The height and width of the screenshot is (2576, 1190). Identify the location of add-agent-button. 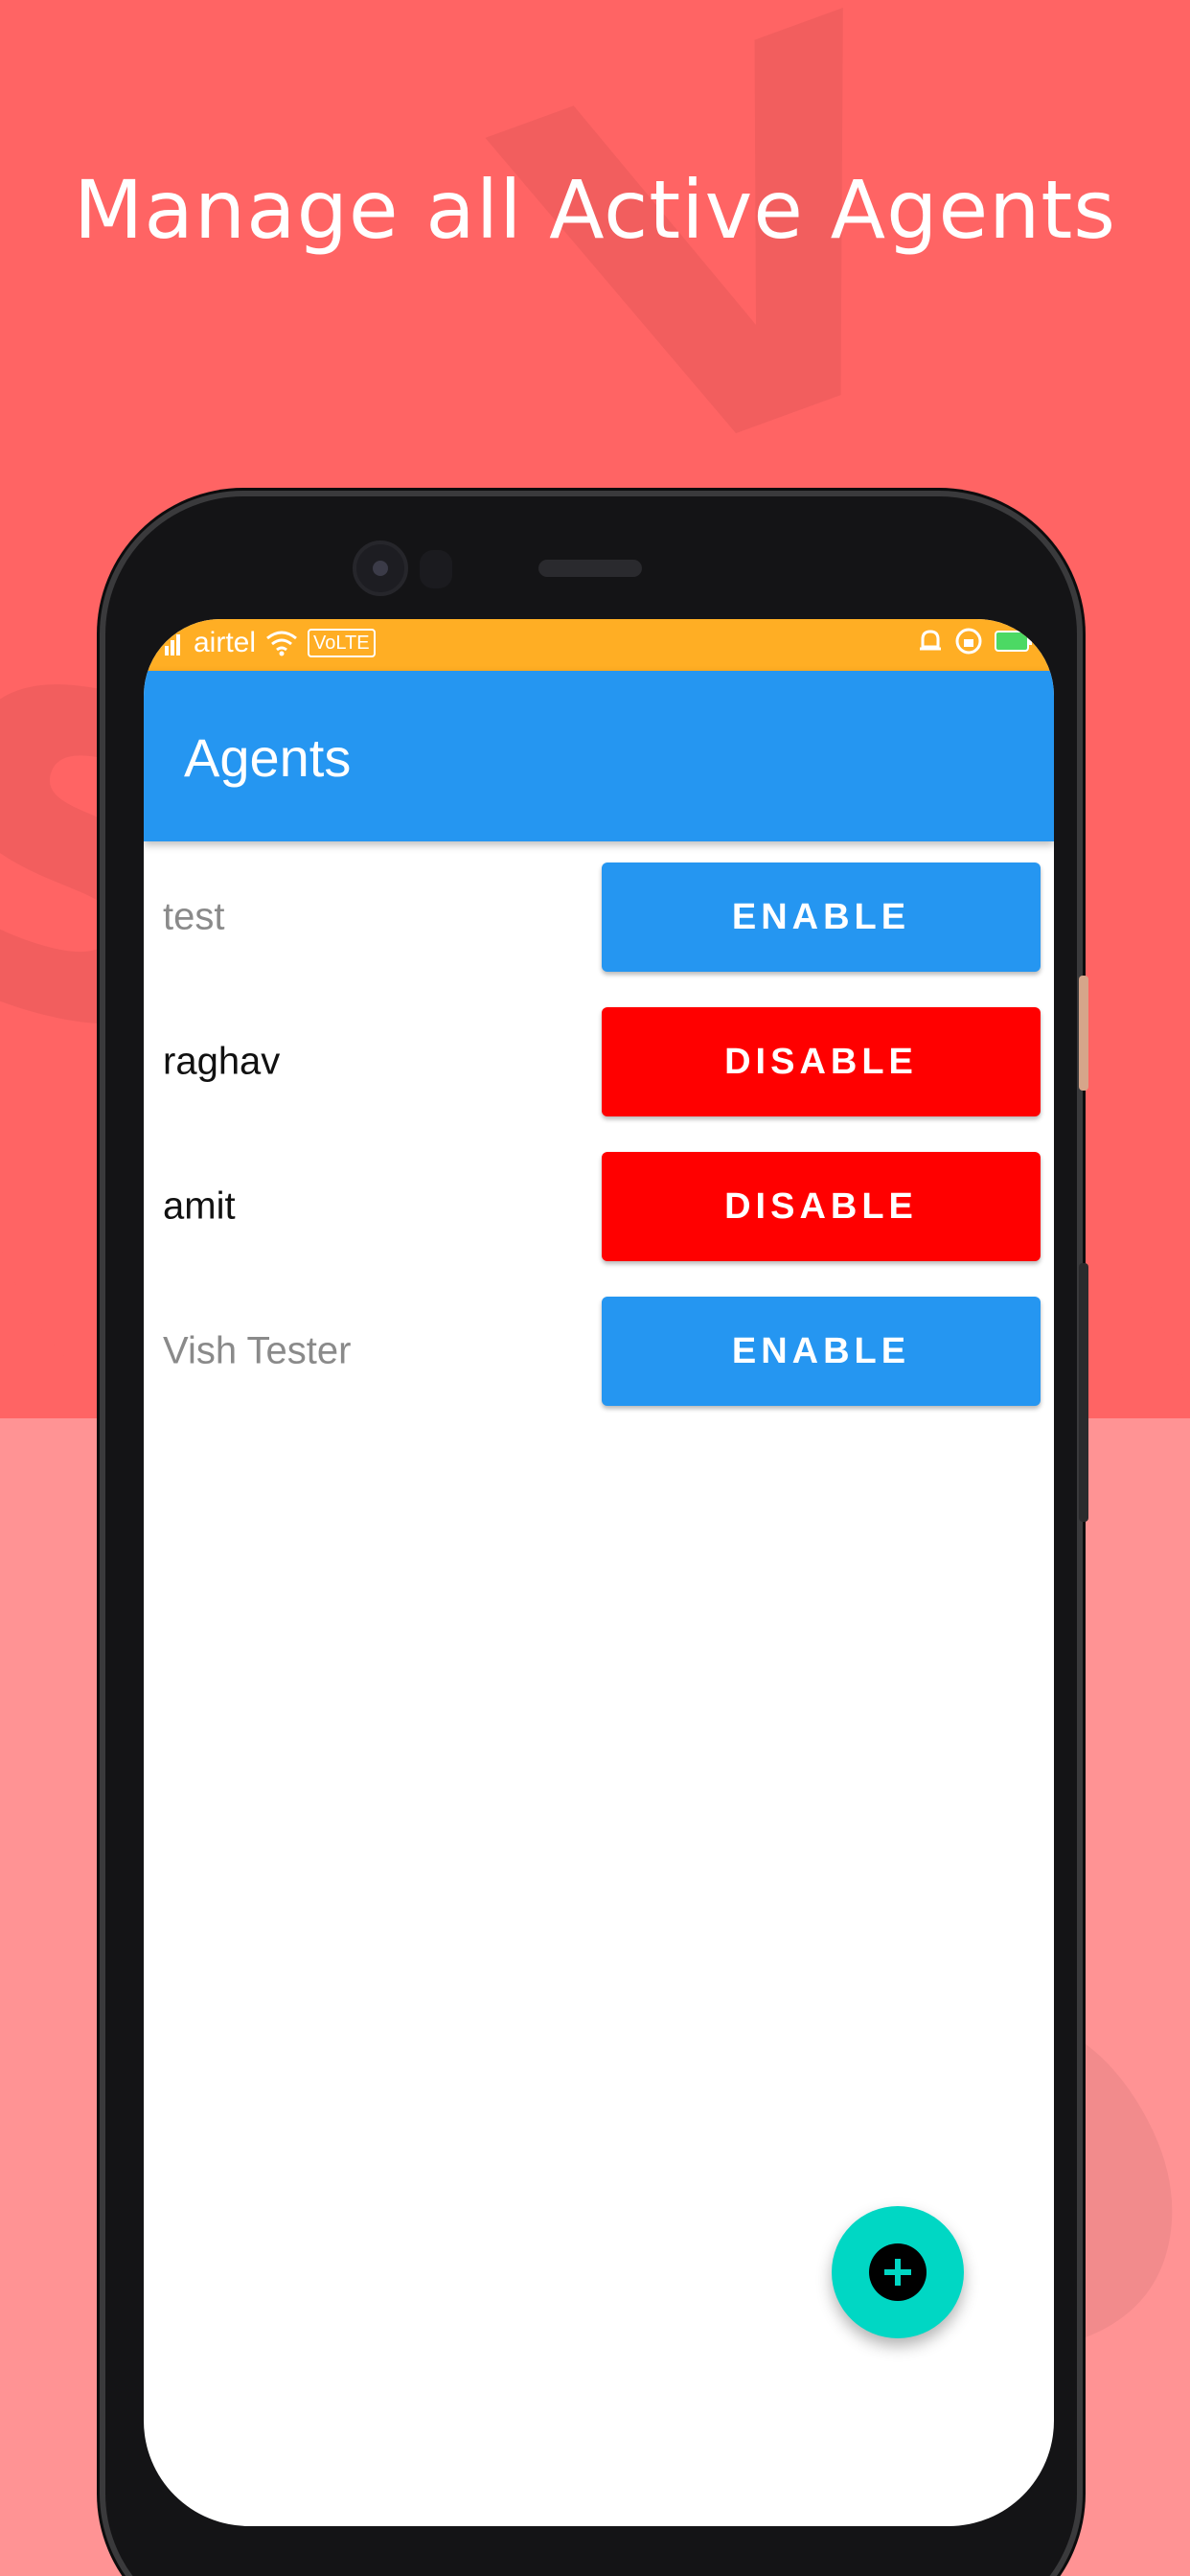
(898, 2272).